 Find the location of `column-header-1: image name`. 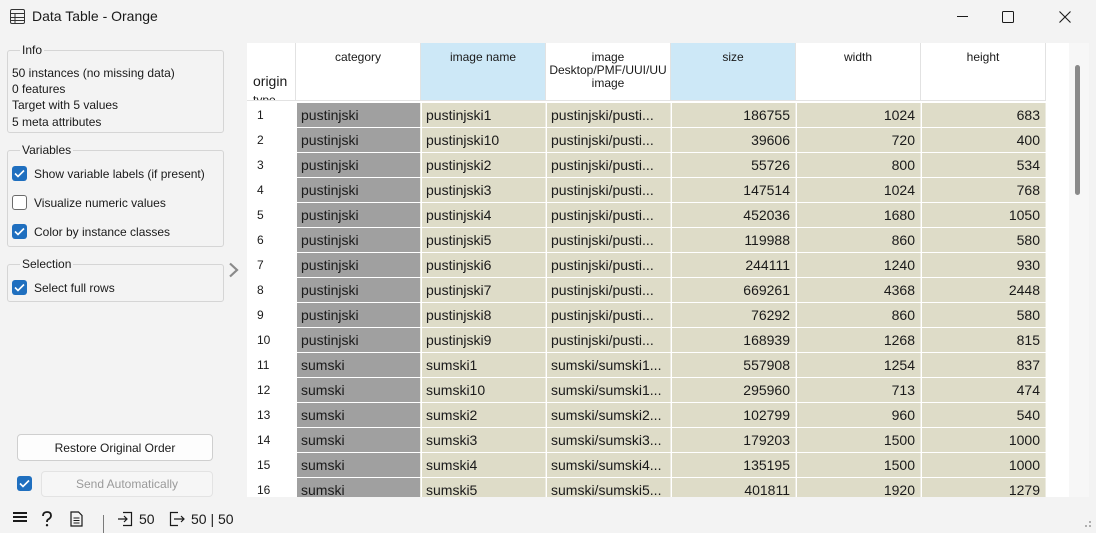

column-header-1: image name is located at coordinates (483, 72).